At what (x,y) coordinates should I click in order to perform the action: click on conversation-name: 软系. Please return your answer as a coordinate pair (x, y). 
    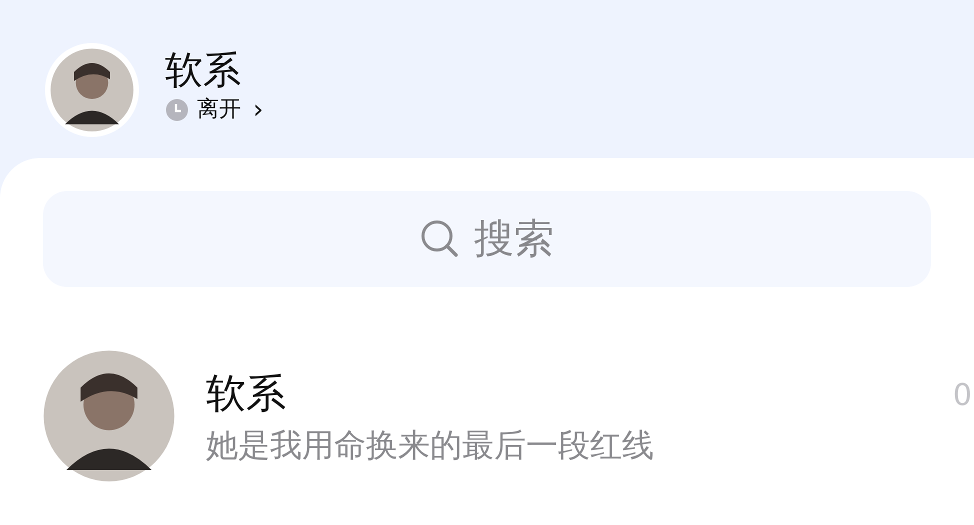
    Looking at the image, I should click on (246, 394).